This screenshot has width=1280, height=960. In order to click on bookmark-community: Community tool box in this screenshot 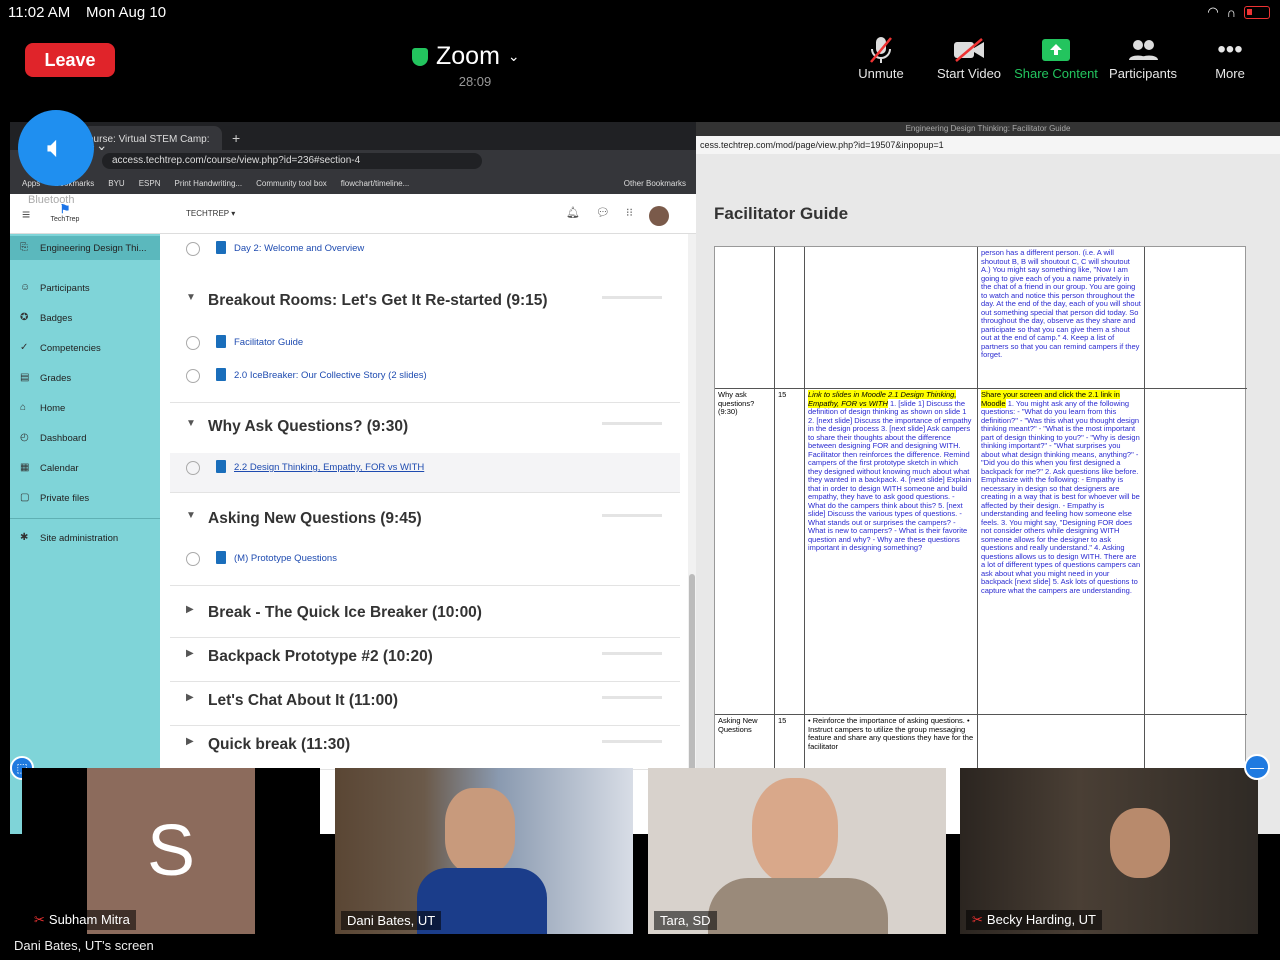, I will do `click(291, 183)`.